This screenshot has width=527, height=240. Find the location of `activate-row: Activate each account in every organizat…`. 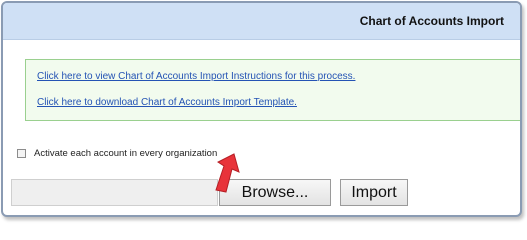

activate-row: Activate each account in every organizat… is located at coordinates (117, 153).